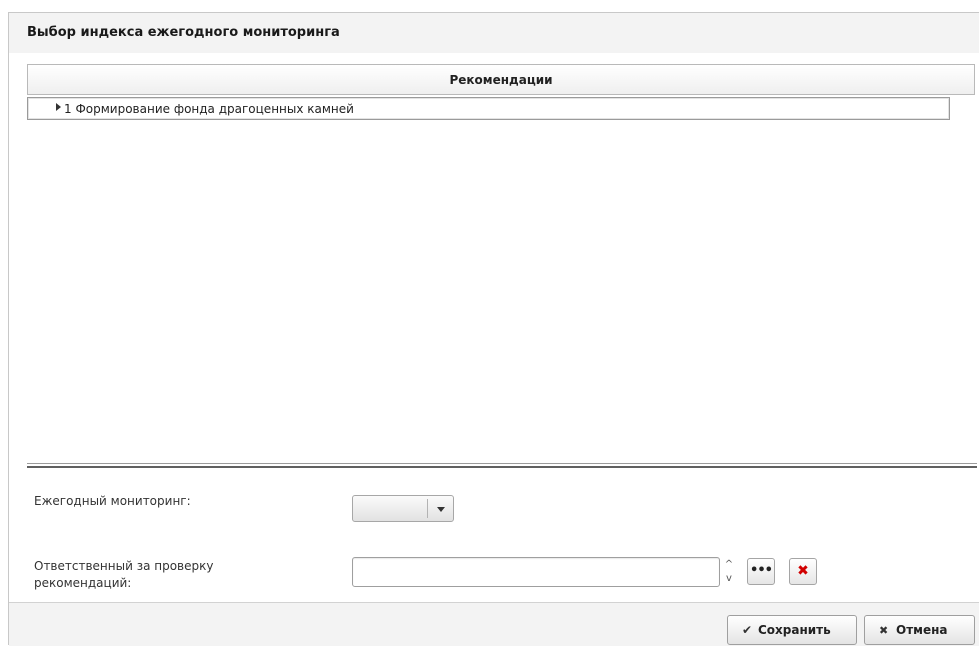  I want to click on select-responsible-button: •••, so click(761, 571).